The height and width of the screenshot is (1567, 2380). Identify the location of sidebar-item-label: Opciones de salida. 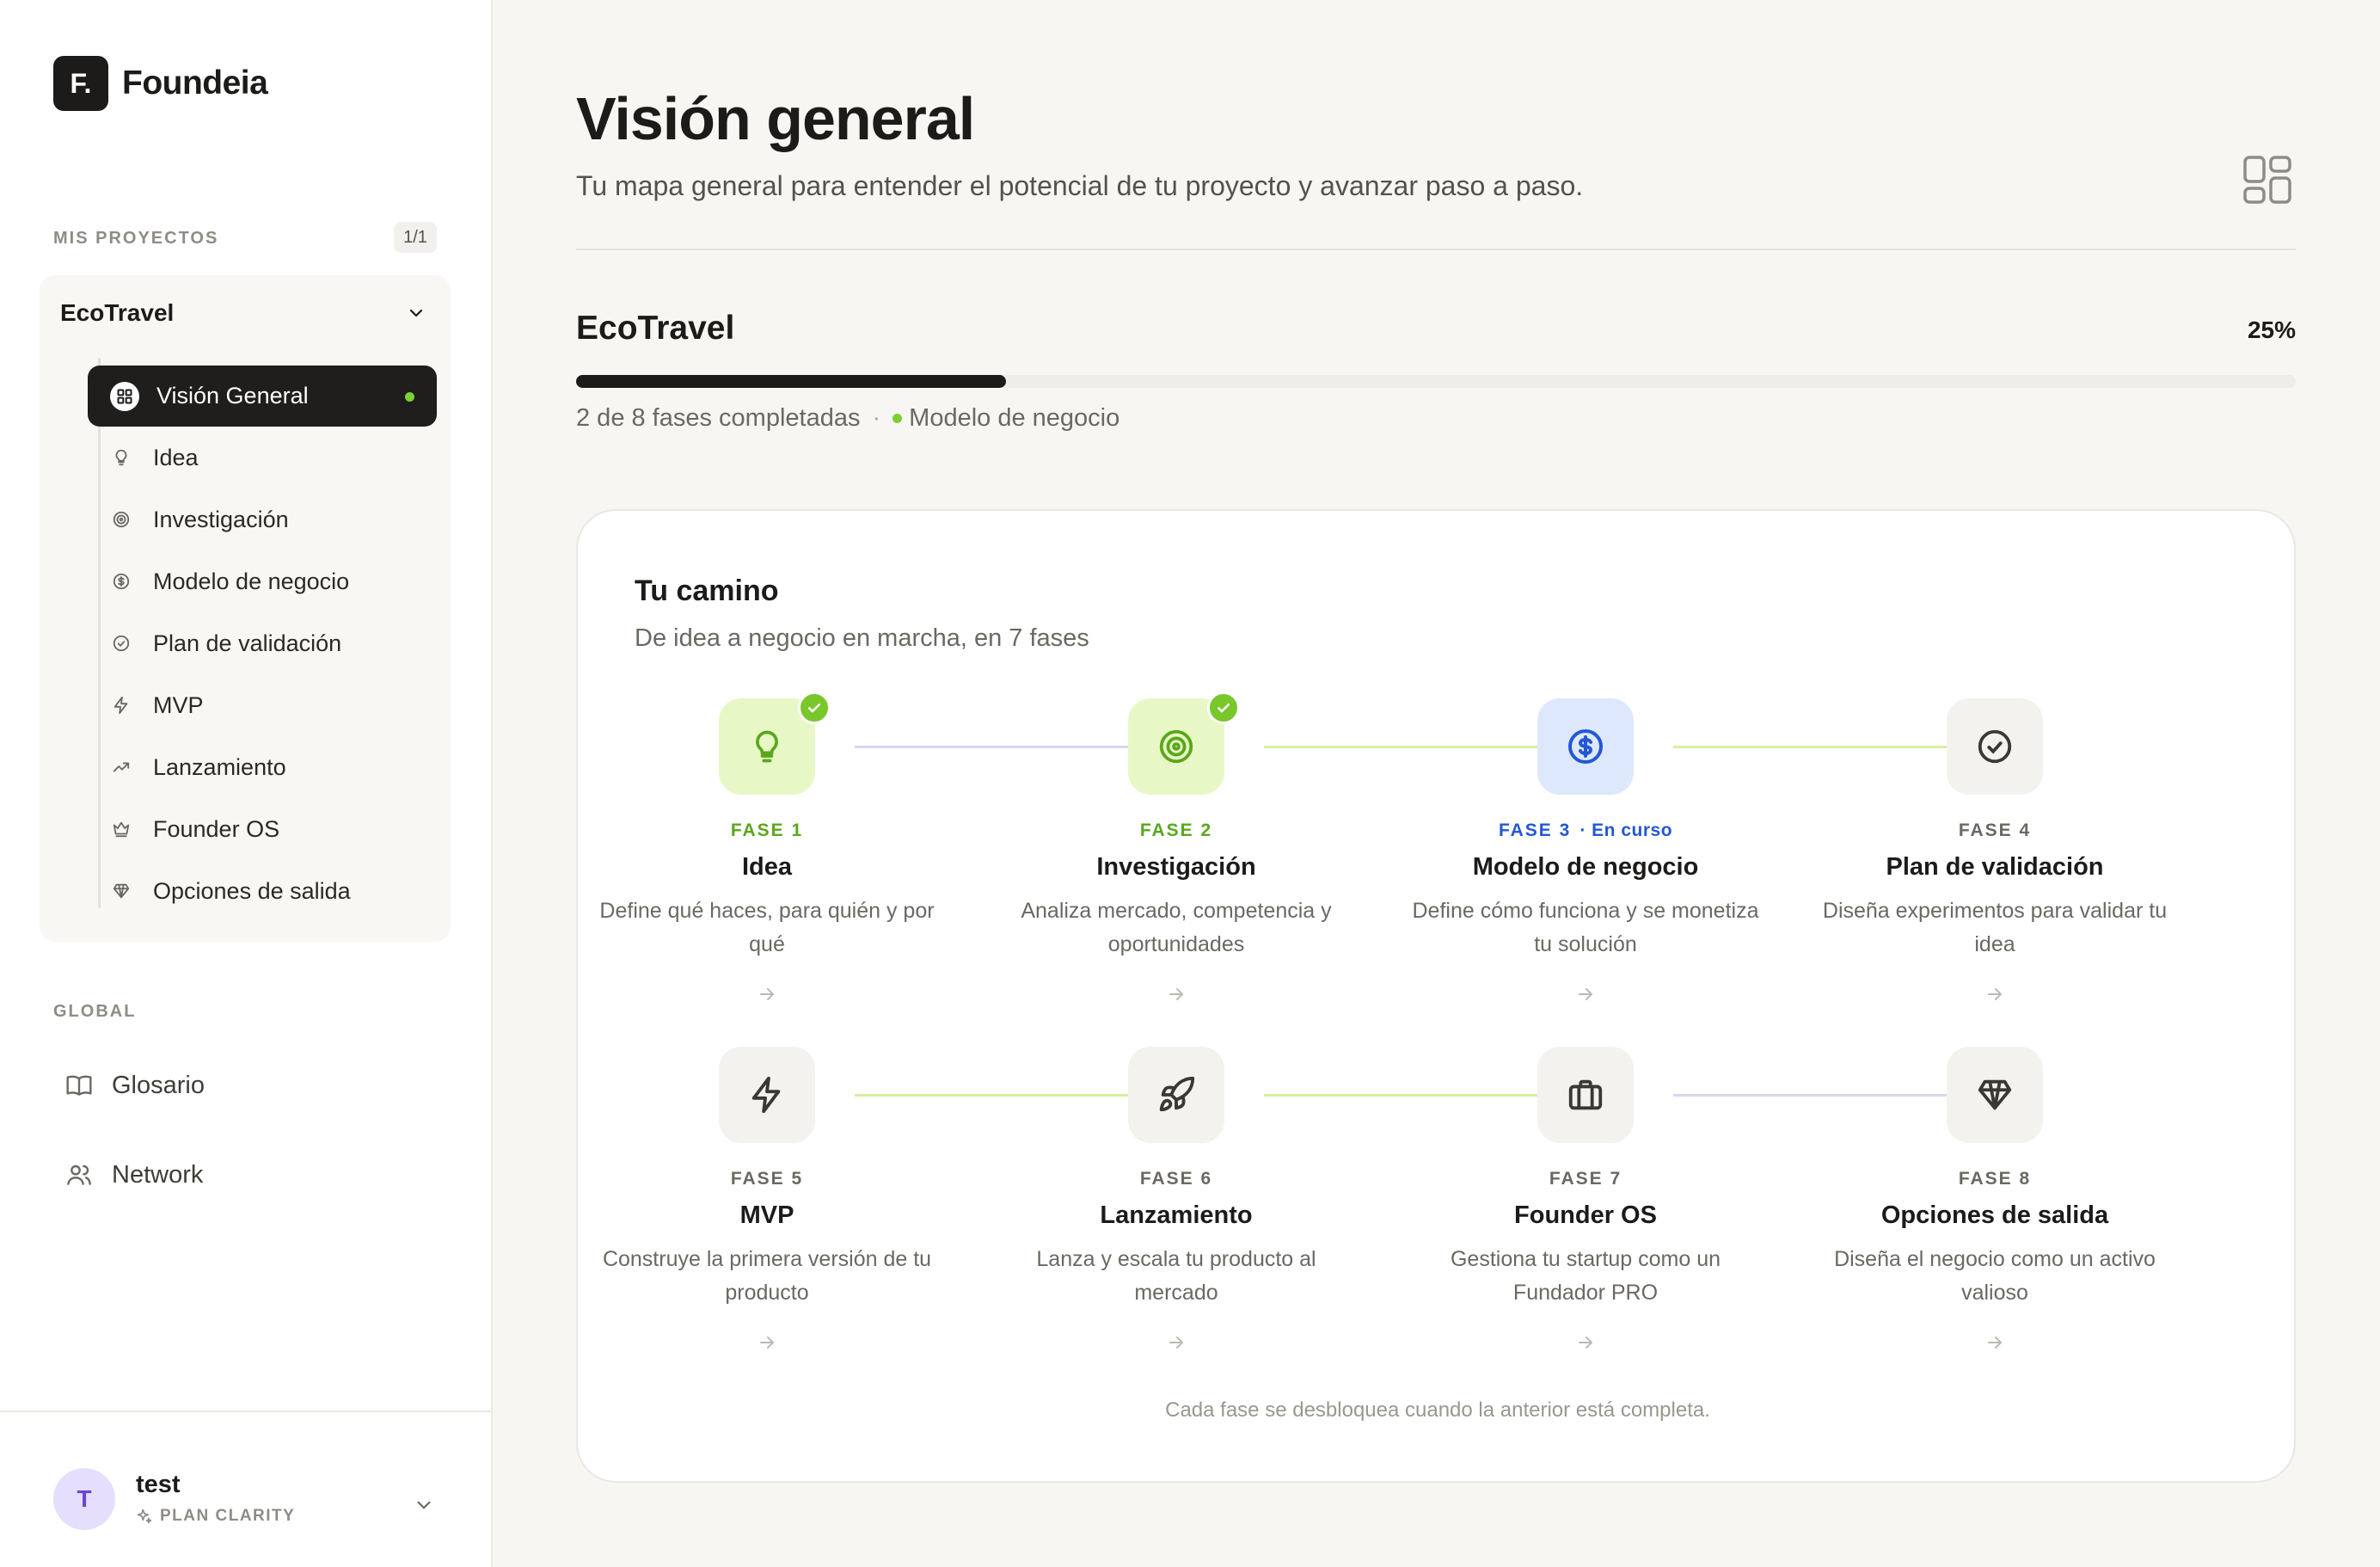
(252, 891).